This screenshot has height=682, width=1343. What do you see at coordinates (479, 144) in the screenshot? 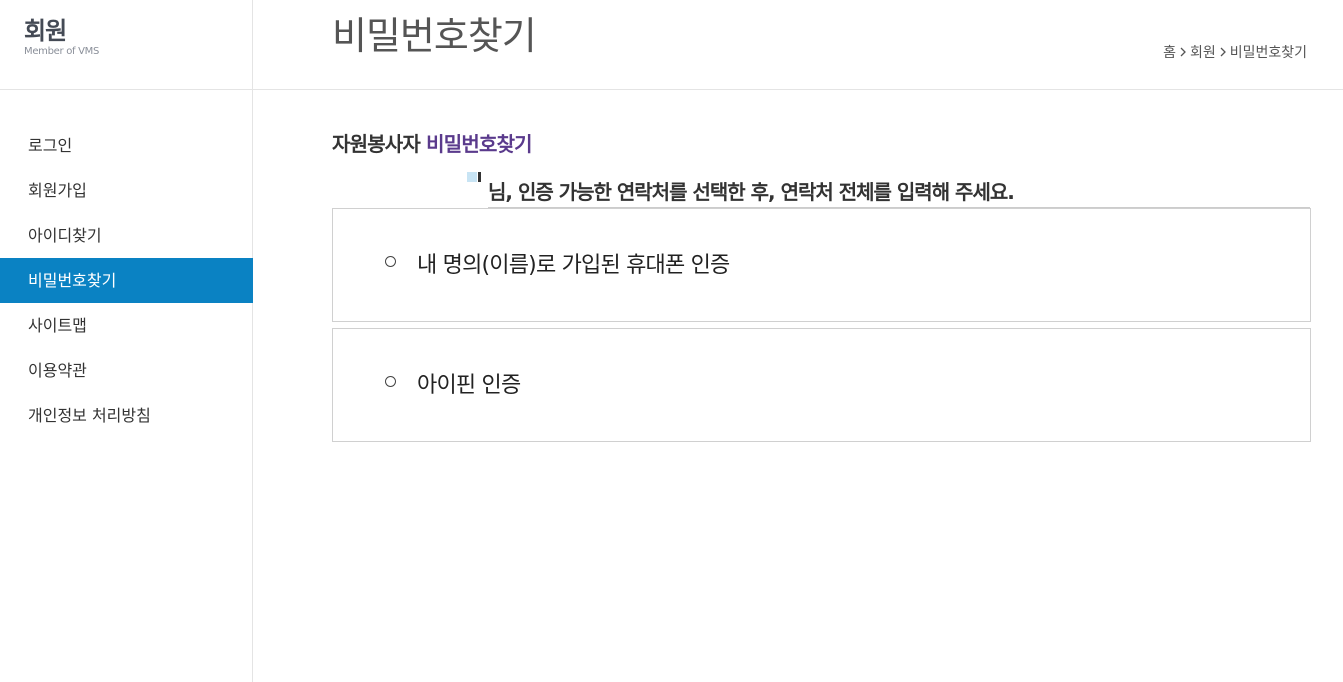
I see `section-title-accent: 비밀번호찾기` at bounding box center [479, 144].